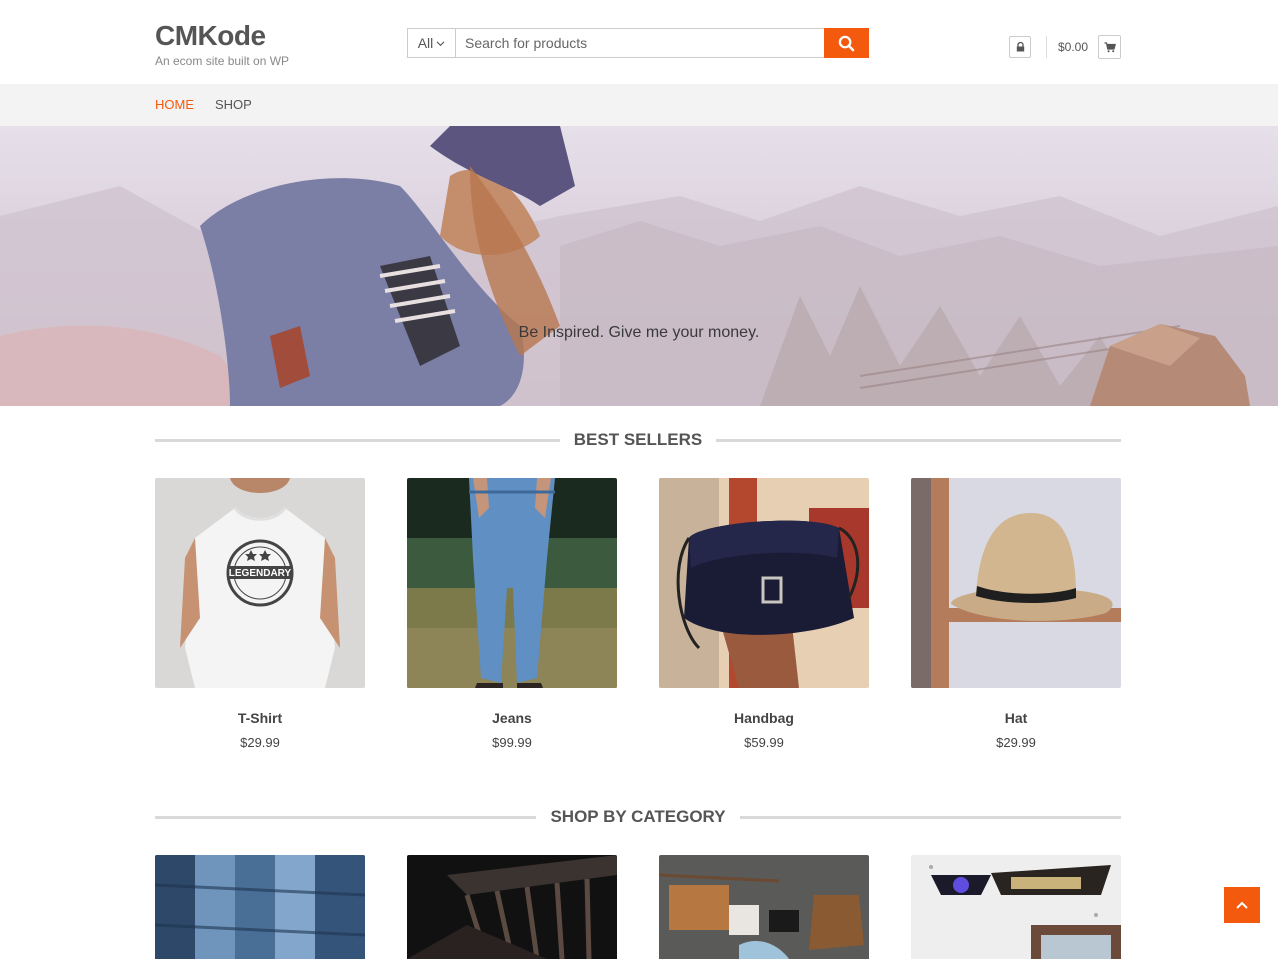  I want to click on product-price: $59.99, so click(764, 742).